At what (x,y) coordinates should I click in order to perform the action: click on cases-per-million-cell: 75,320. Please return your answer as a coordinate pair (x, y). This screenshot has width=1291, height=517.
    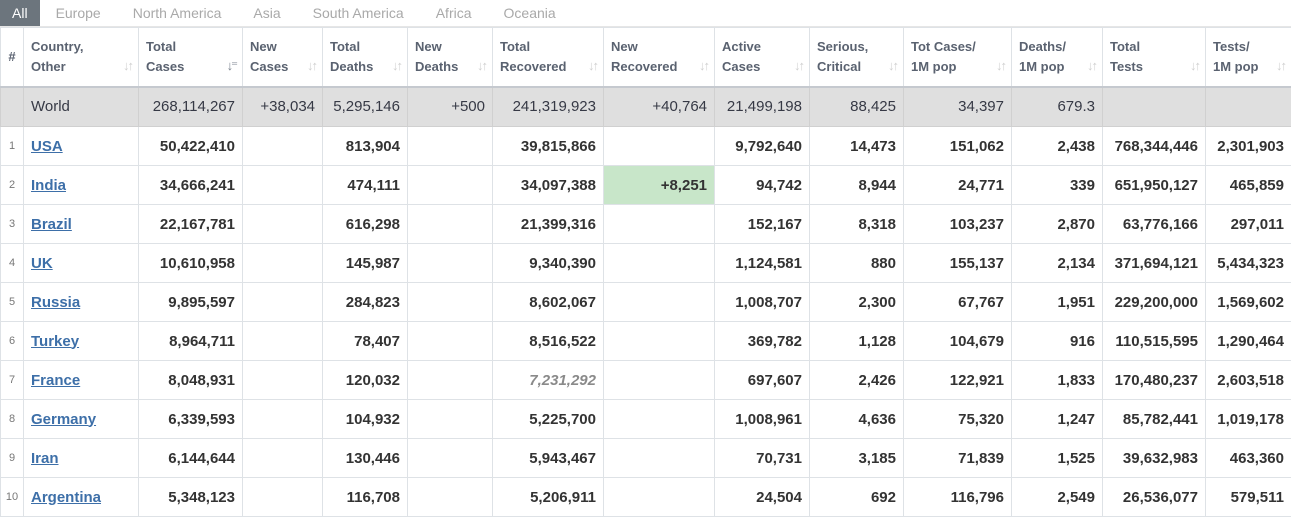
    Looking at the image, I should click on (958, 419).